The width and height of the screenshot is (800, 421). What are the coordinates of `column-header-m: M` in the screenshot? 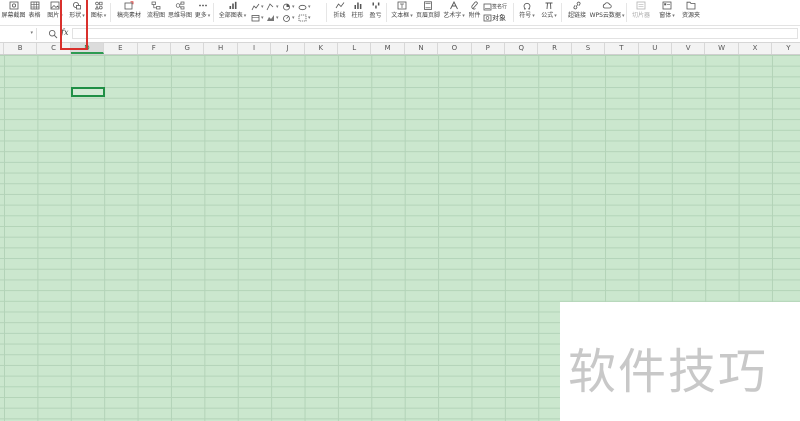 It's located at (388, 48).